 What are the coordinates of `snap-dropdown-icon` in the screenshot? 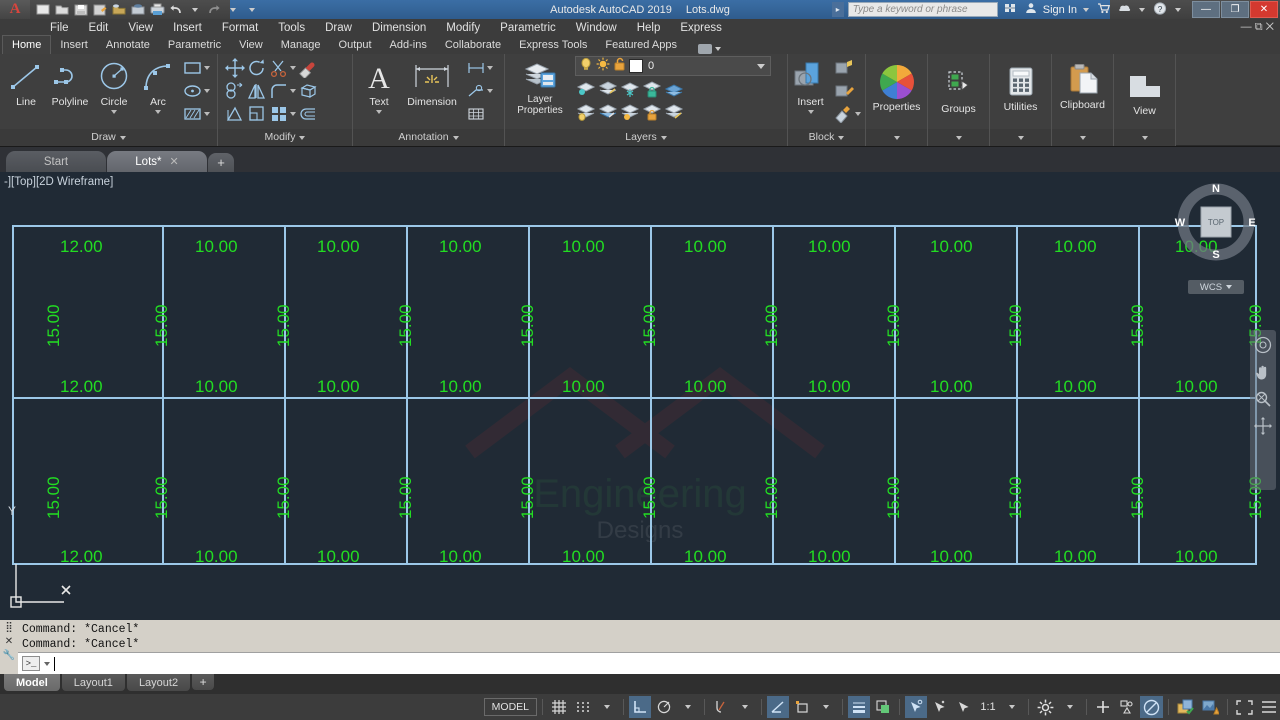 It's located at (607, 707).